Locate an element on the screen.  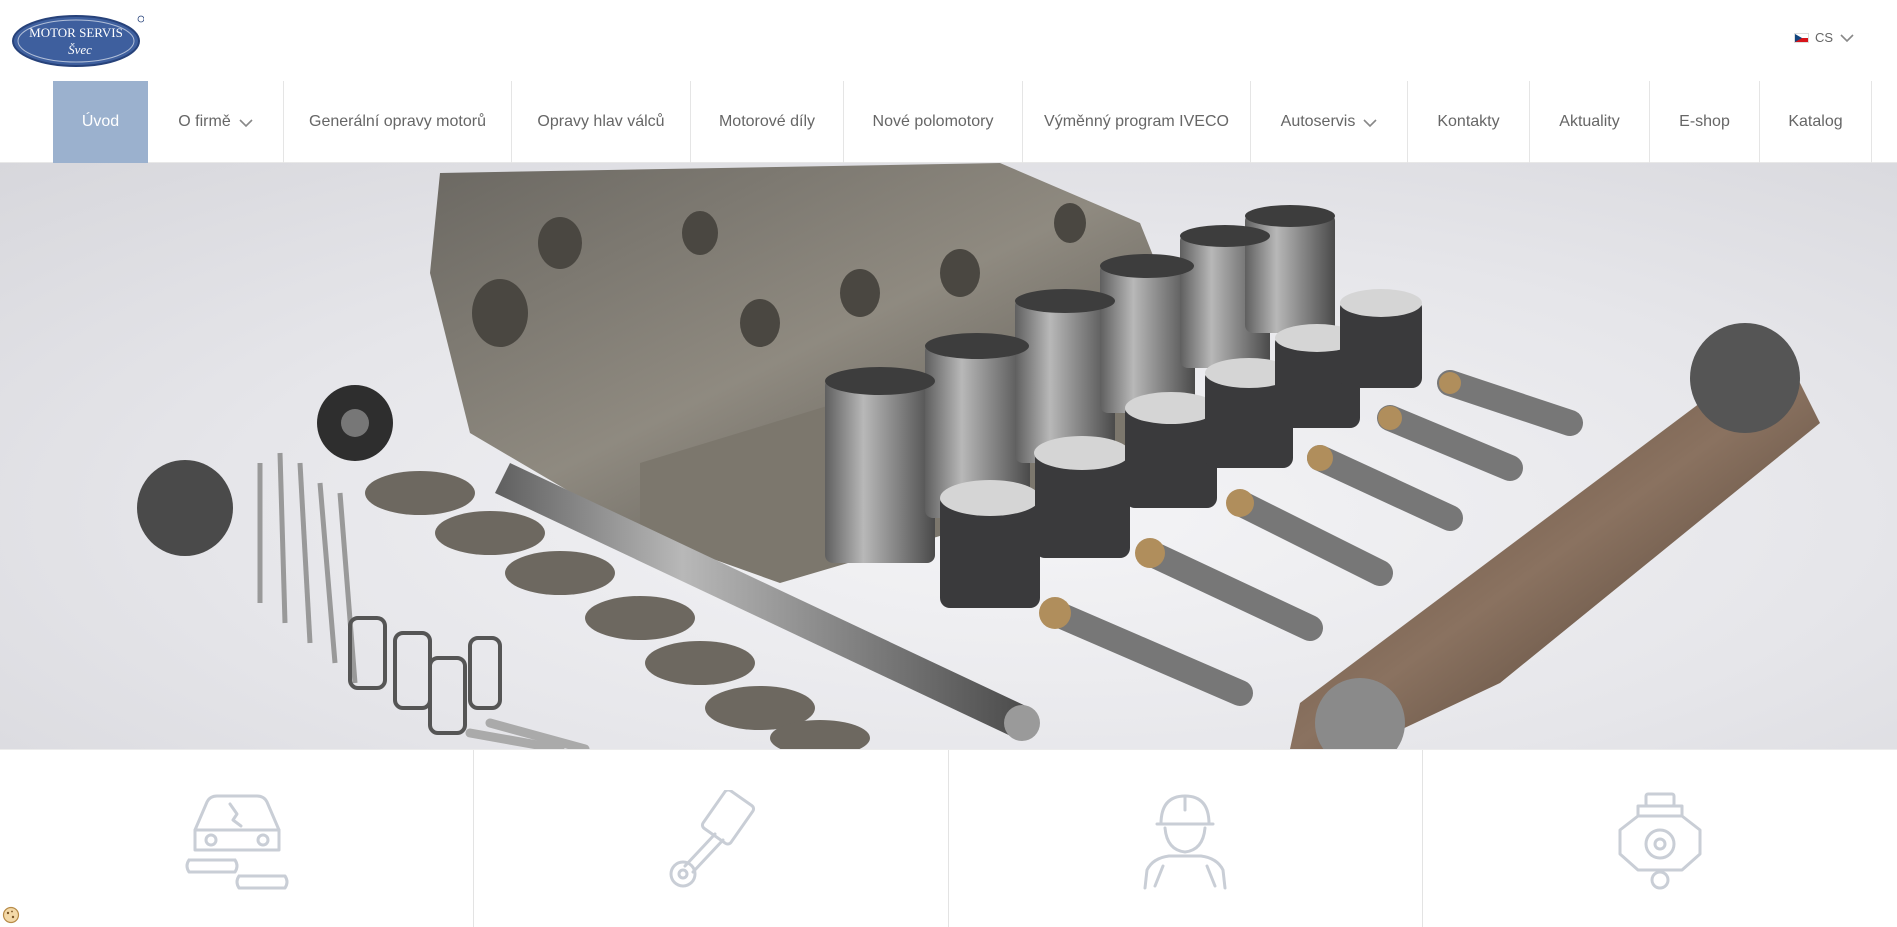
tile-car-repair is located at coordinates (237, 838).